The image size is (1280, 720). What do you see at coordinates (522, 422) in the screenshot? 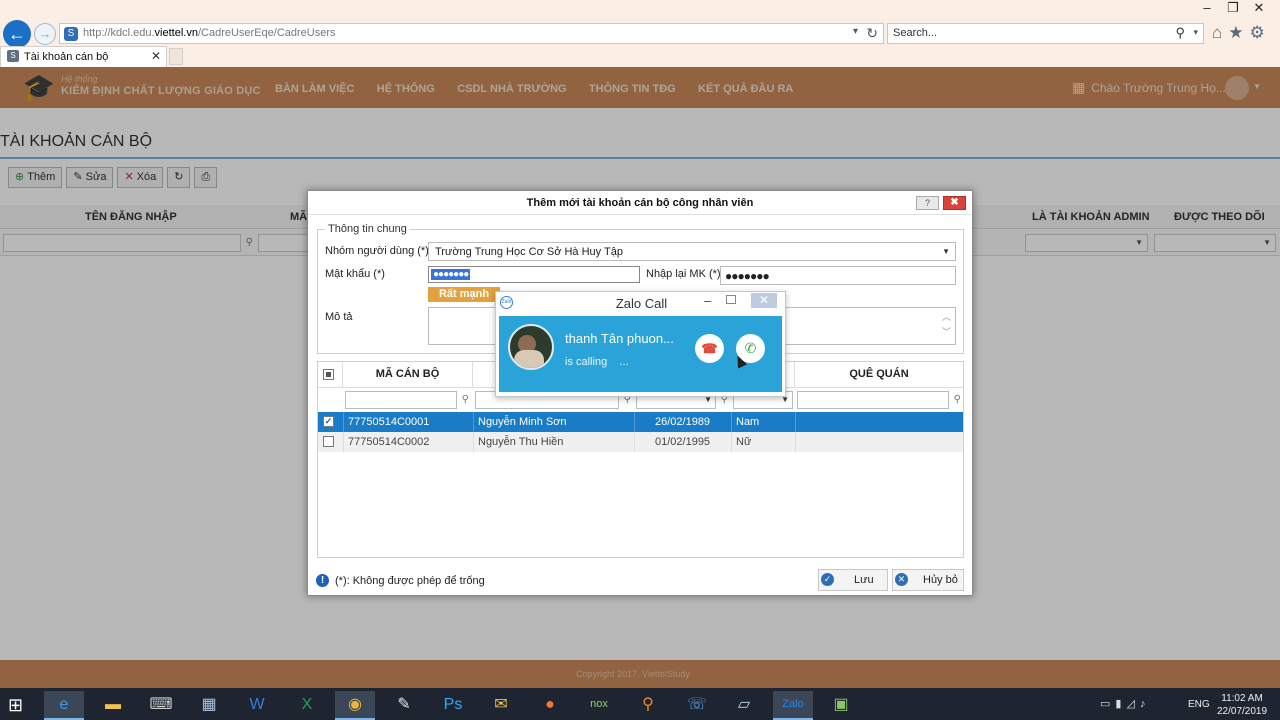
I see `cell-name: Nguyễn Minh Sơn` at bounding box center [522, 422].